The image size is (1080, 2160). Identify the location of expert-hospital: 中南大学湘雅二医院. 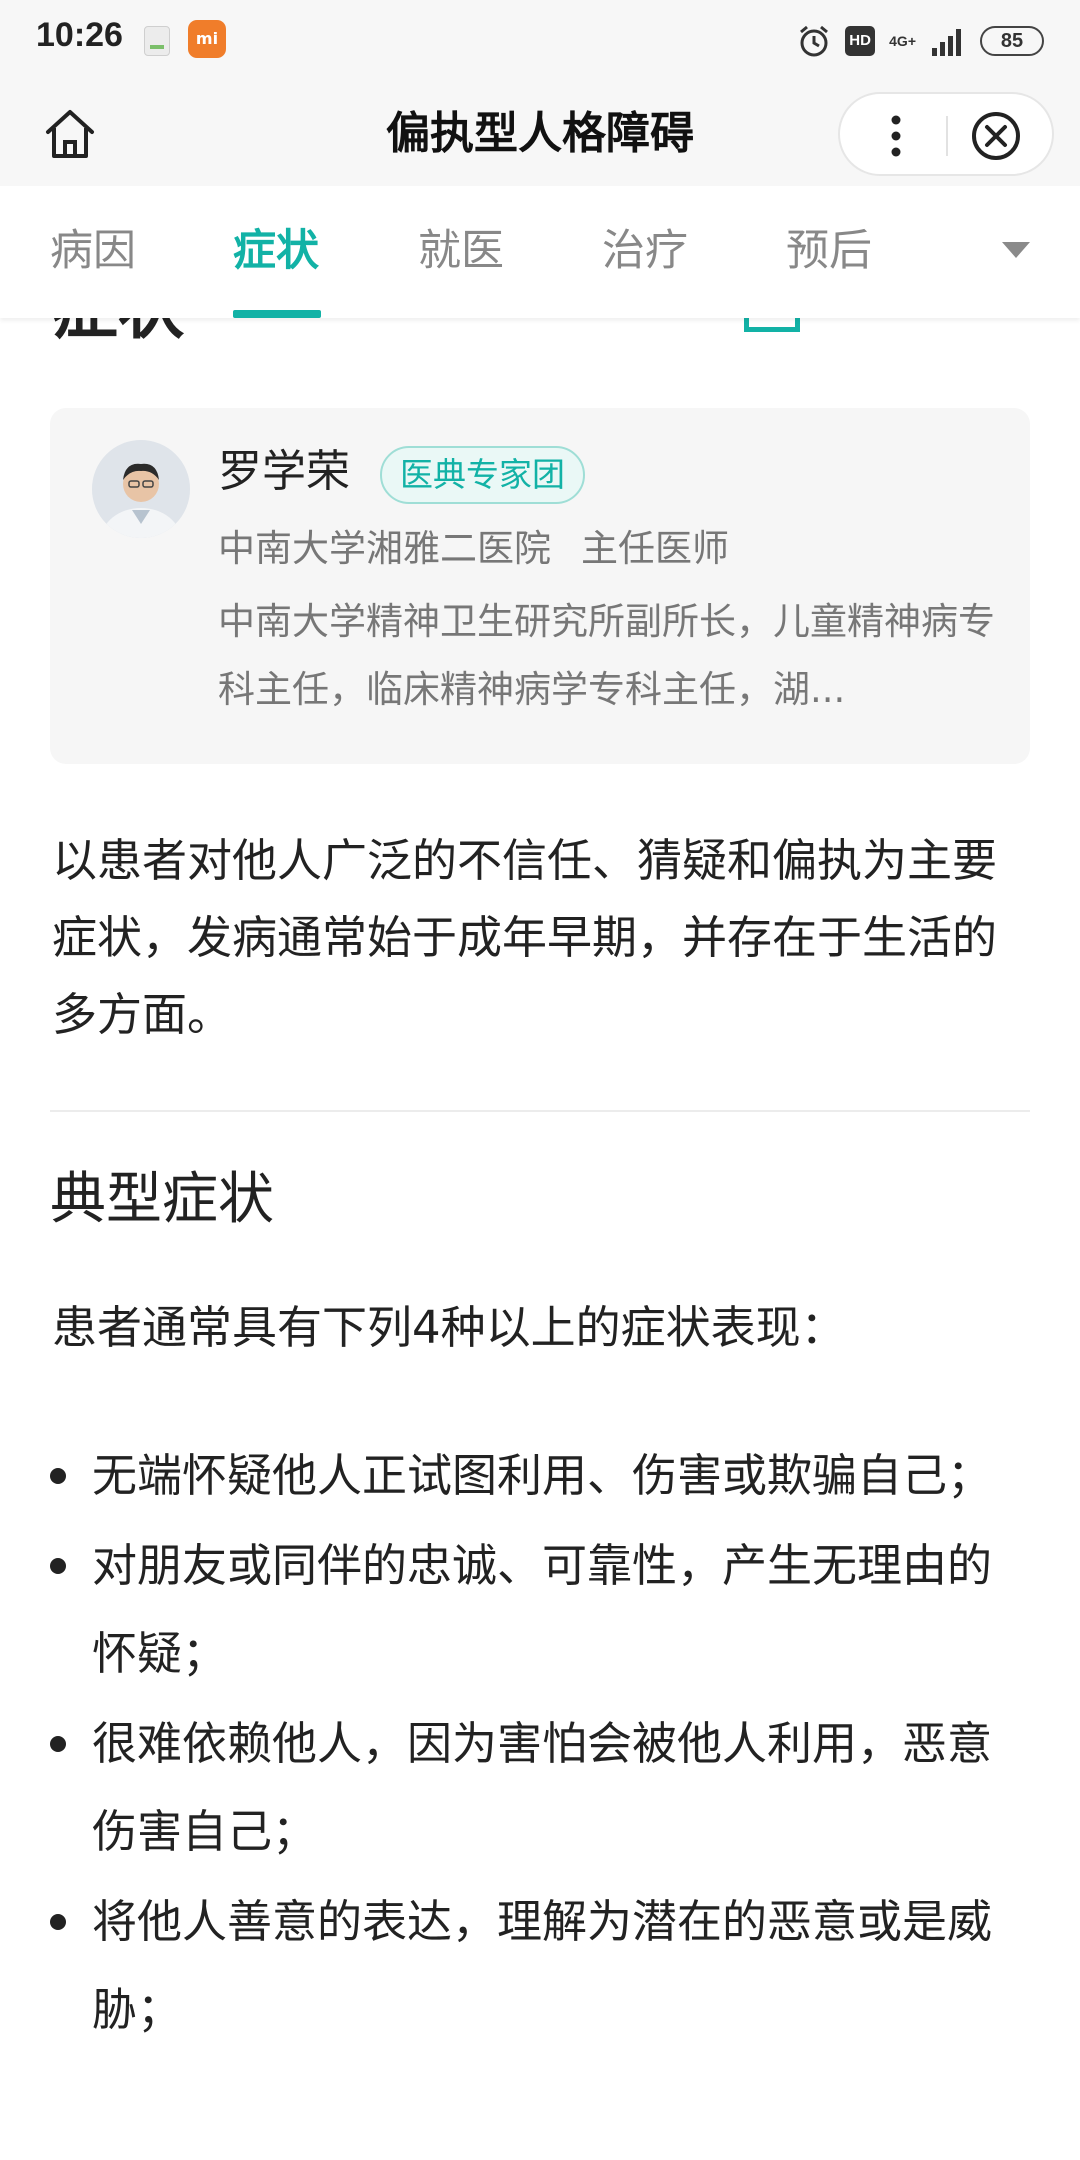
(384, 548).